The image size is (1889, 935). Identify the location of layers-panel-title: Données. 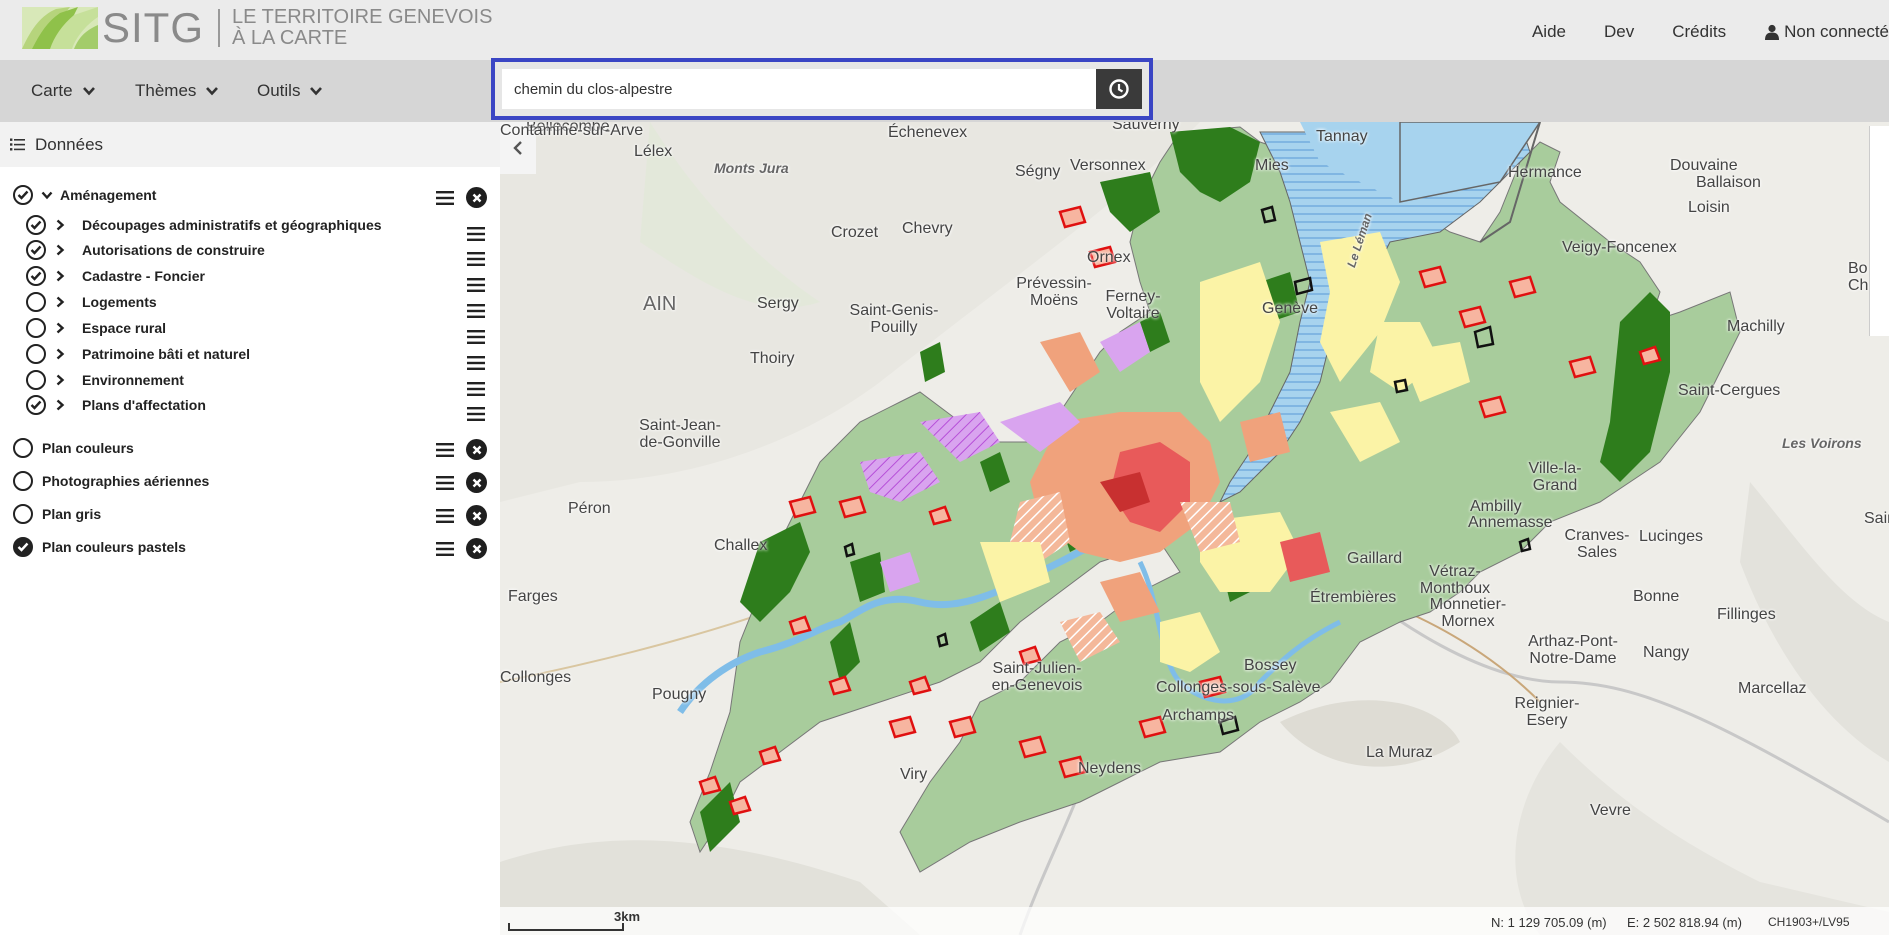
(69, 144).